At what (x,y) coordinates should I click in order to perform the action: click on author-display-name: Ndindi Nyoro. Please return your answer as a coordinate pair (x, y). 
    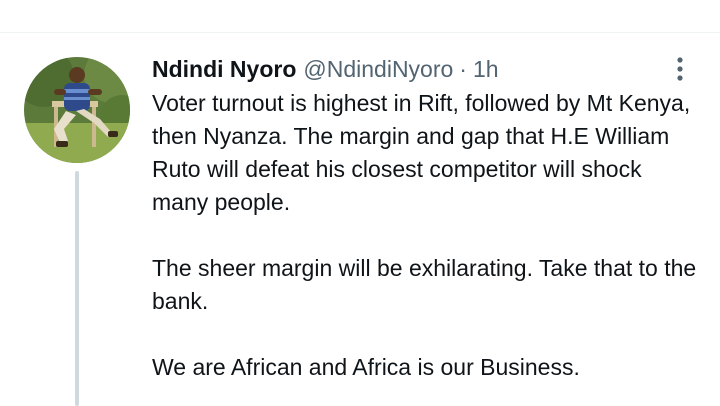
    Looking at the image, I should click on (224, 69).